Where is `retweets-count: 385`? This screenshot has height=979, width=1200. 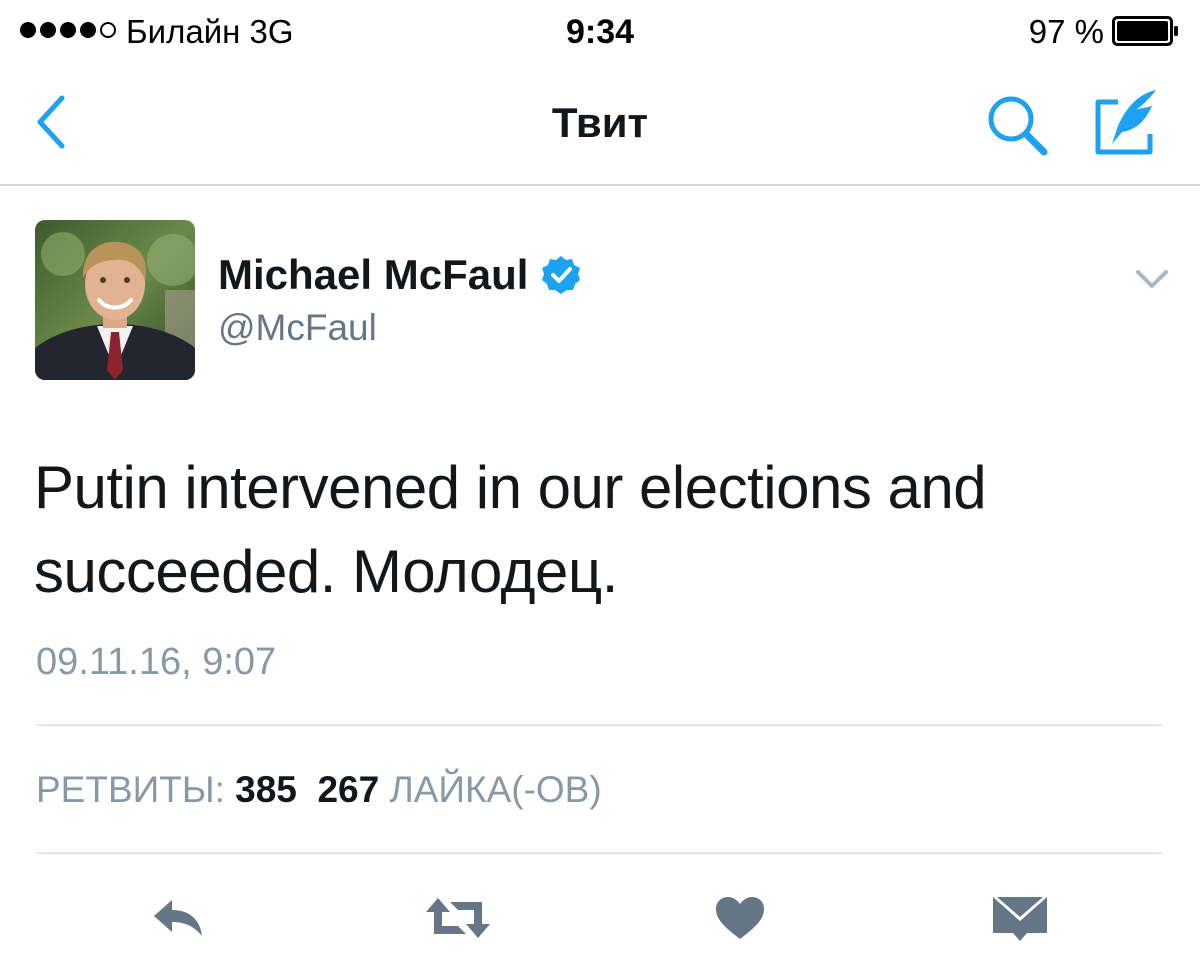
retweets-count: 385 is located at coordinates (266, 789).